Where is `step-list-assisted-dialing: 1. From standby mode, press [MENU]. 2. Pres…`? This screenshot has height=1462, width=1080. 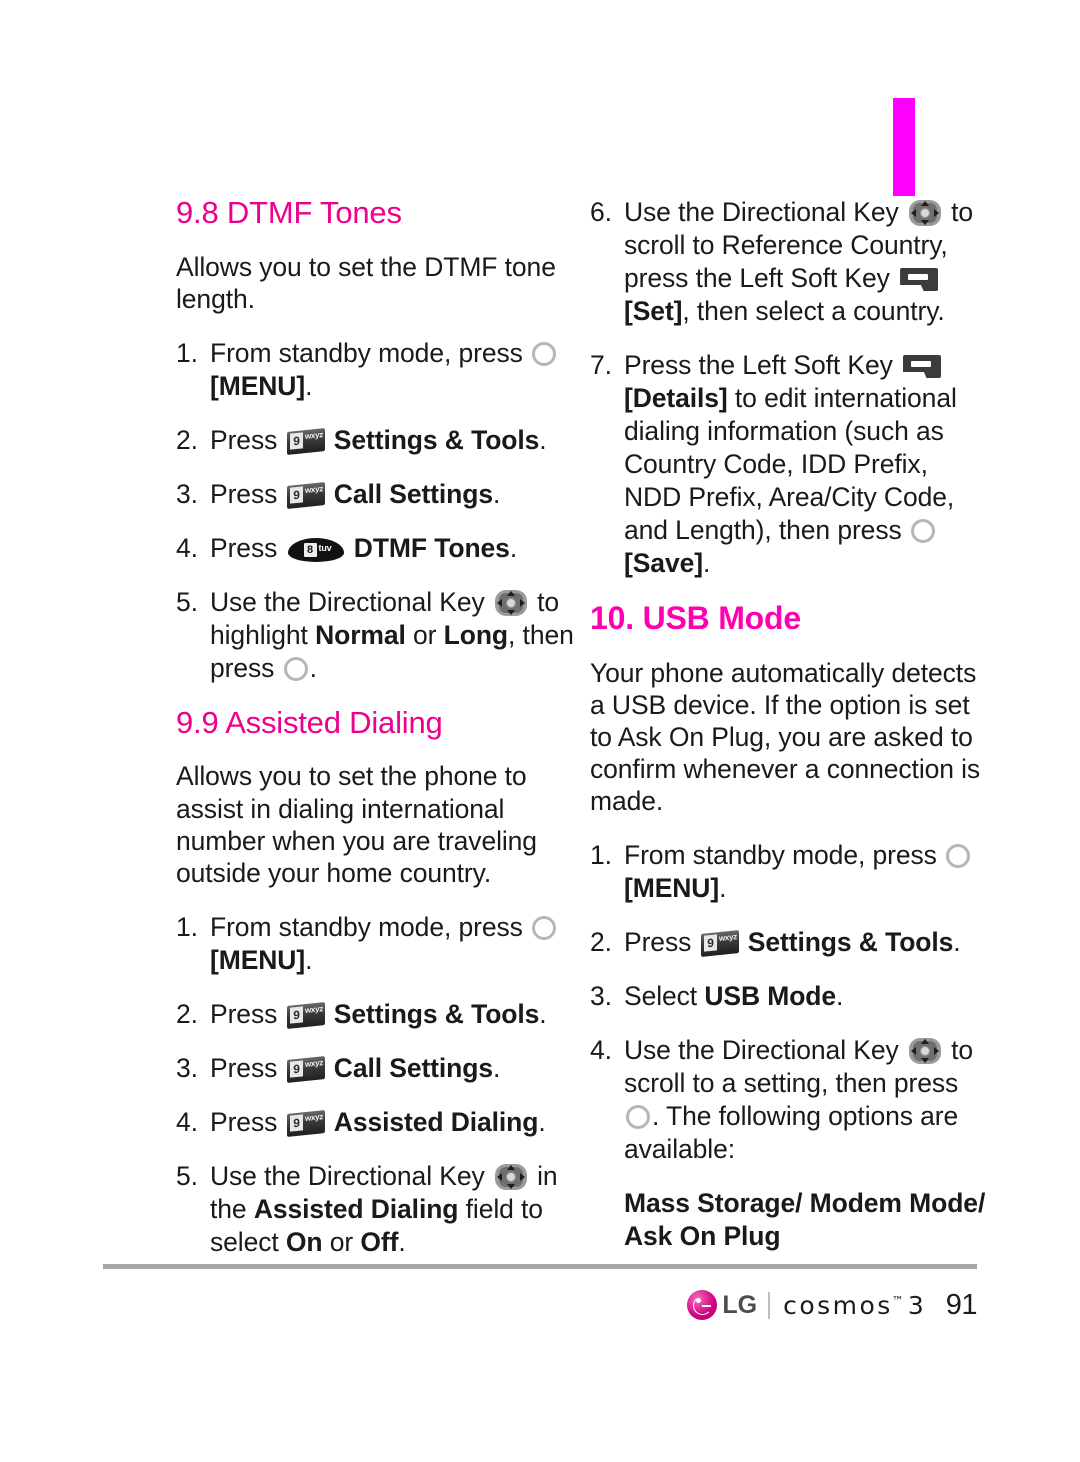 step-list-assisted-dialing: 1. From standby mode, press [MENU]. 2. Pres… is located at coordinates (376, 1085).